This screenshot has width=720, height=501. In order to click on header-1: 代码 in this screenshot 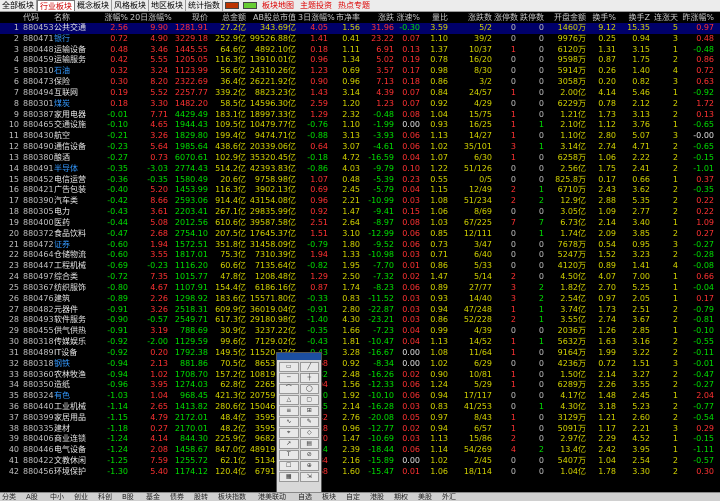, I will do `click(31, 17)`.